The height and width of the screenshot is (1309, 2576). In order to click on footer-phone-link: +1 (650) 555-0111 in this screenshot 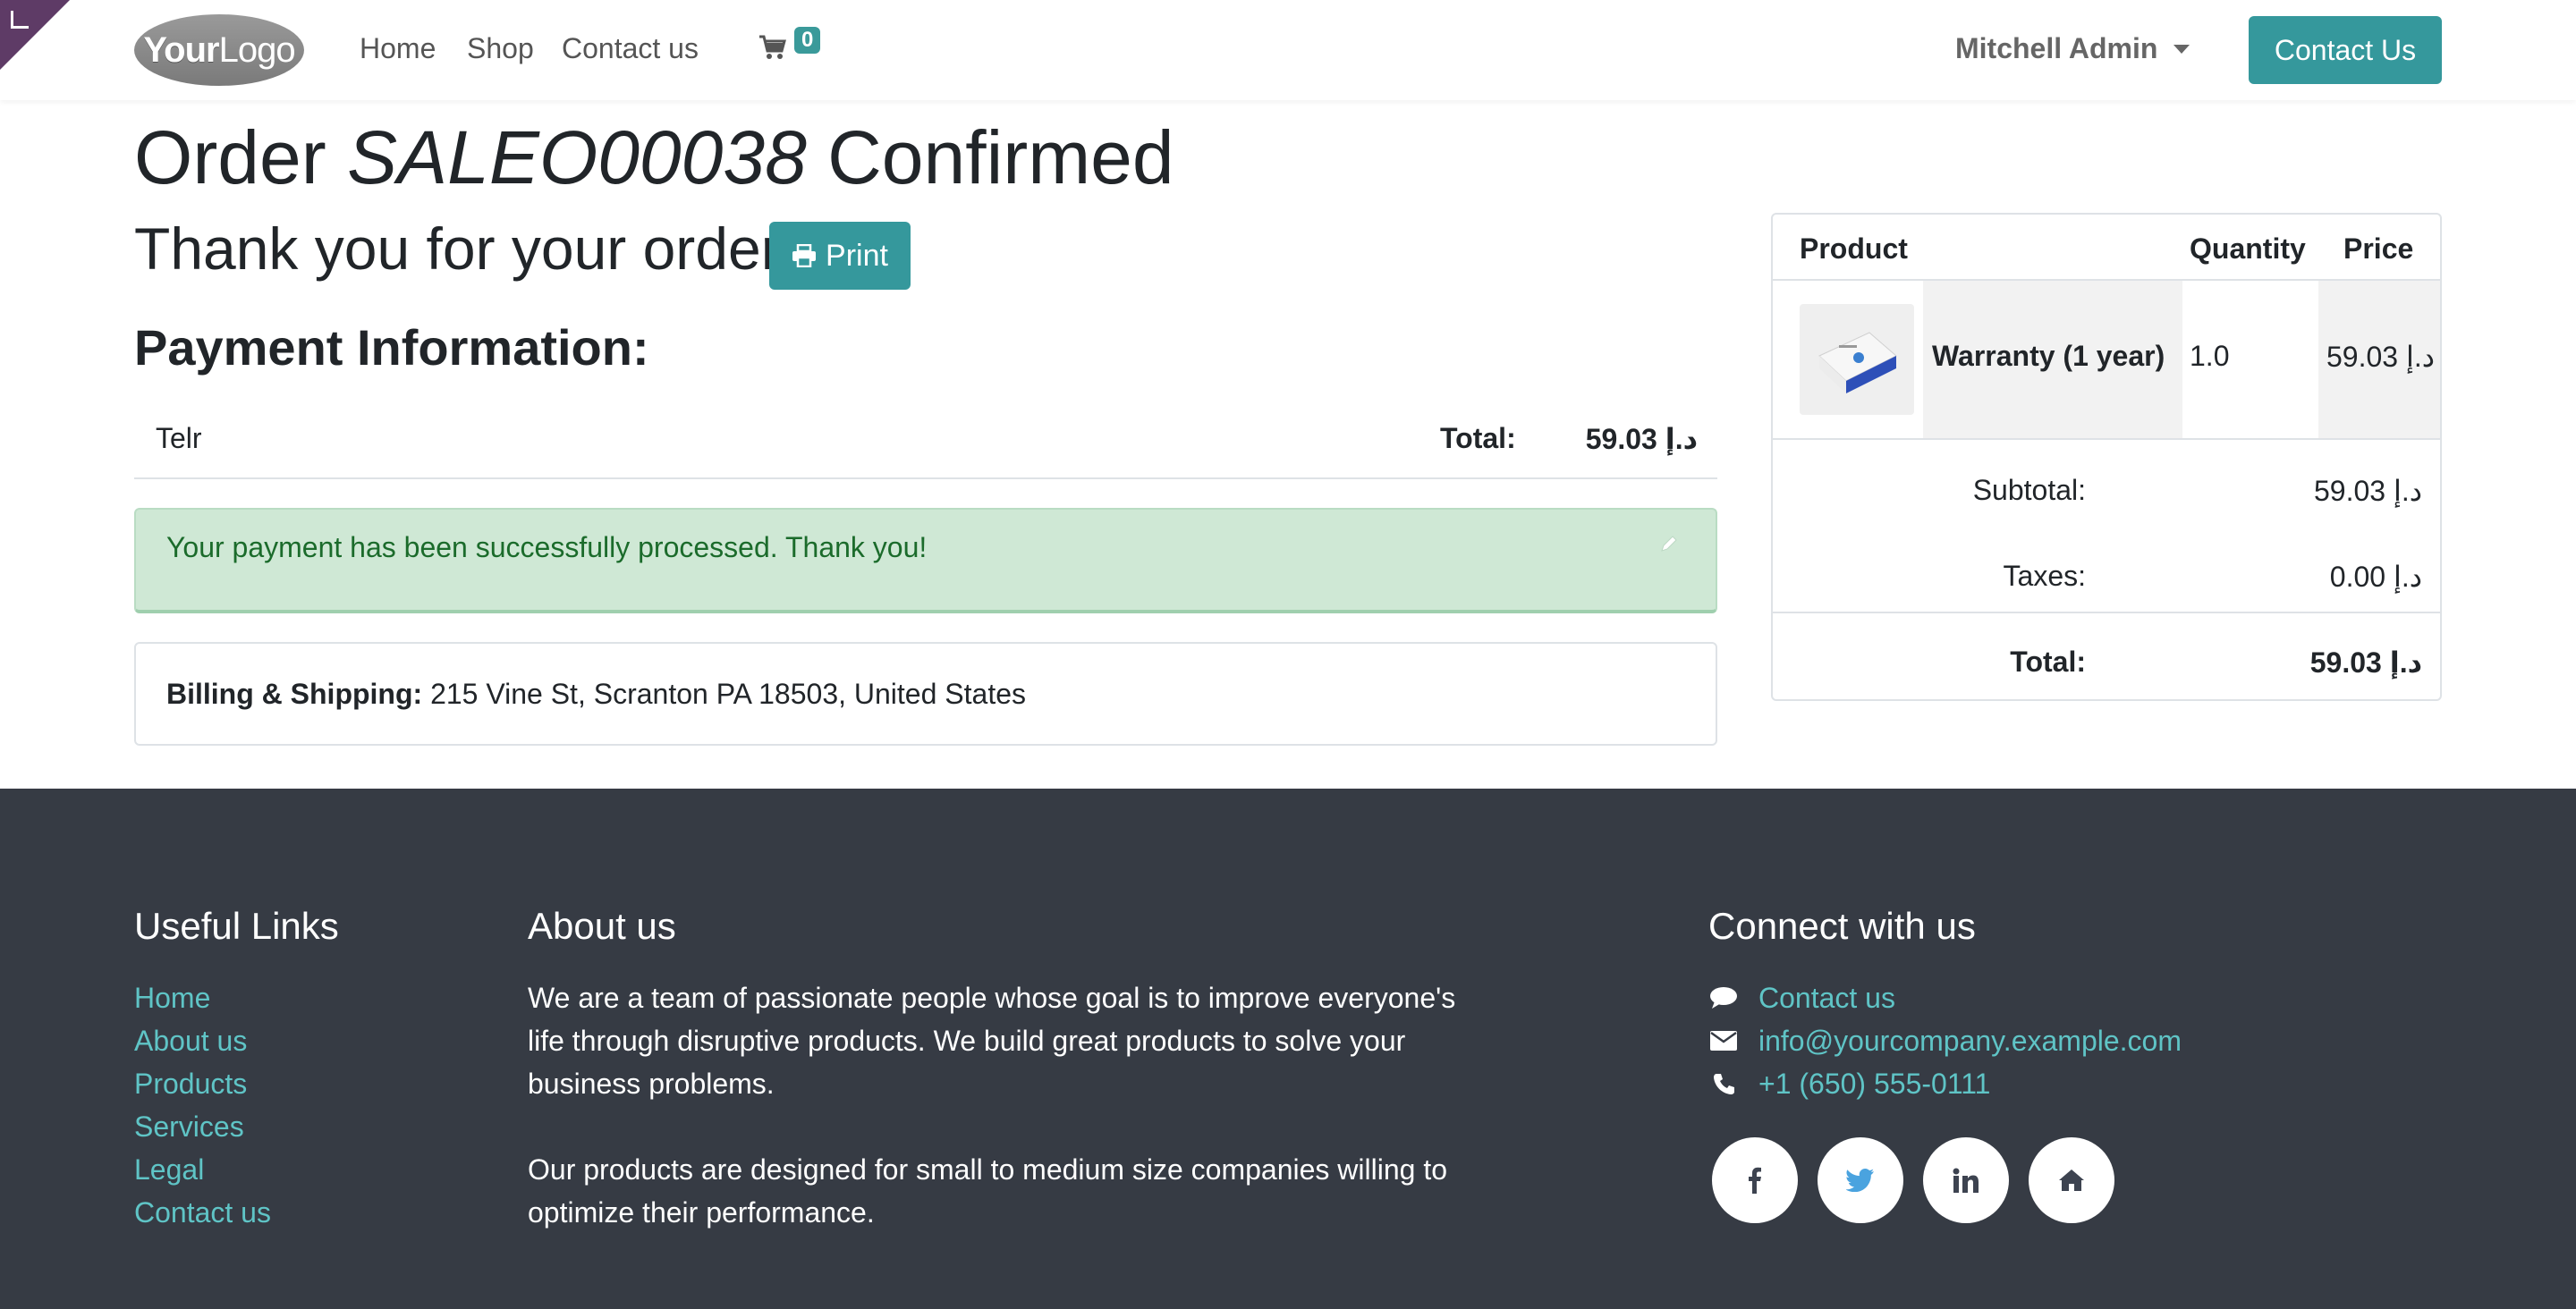, I will do `click(1874, 1084)`.